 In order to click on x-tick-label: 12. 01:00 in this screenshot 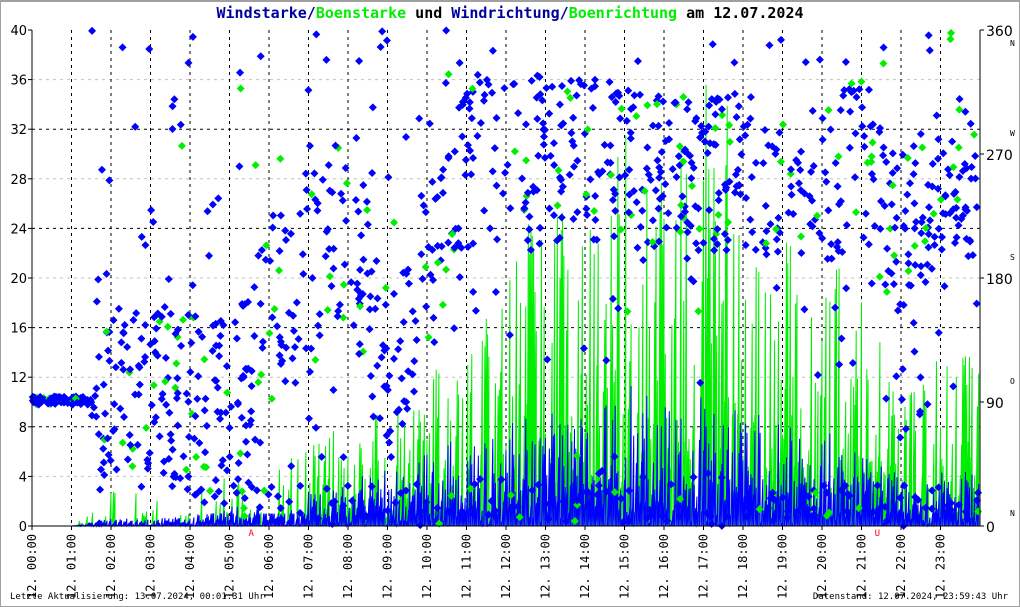, I will do `click(72, 566)`.